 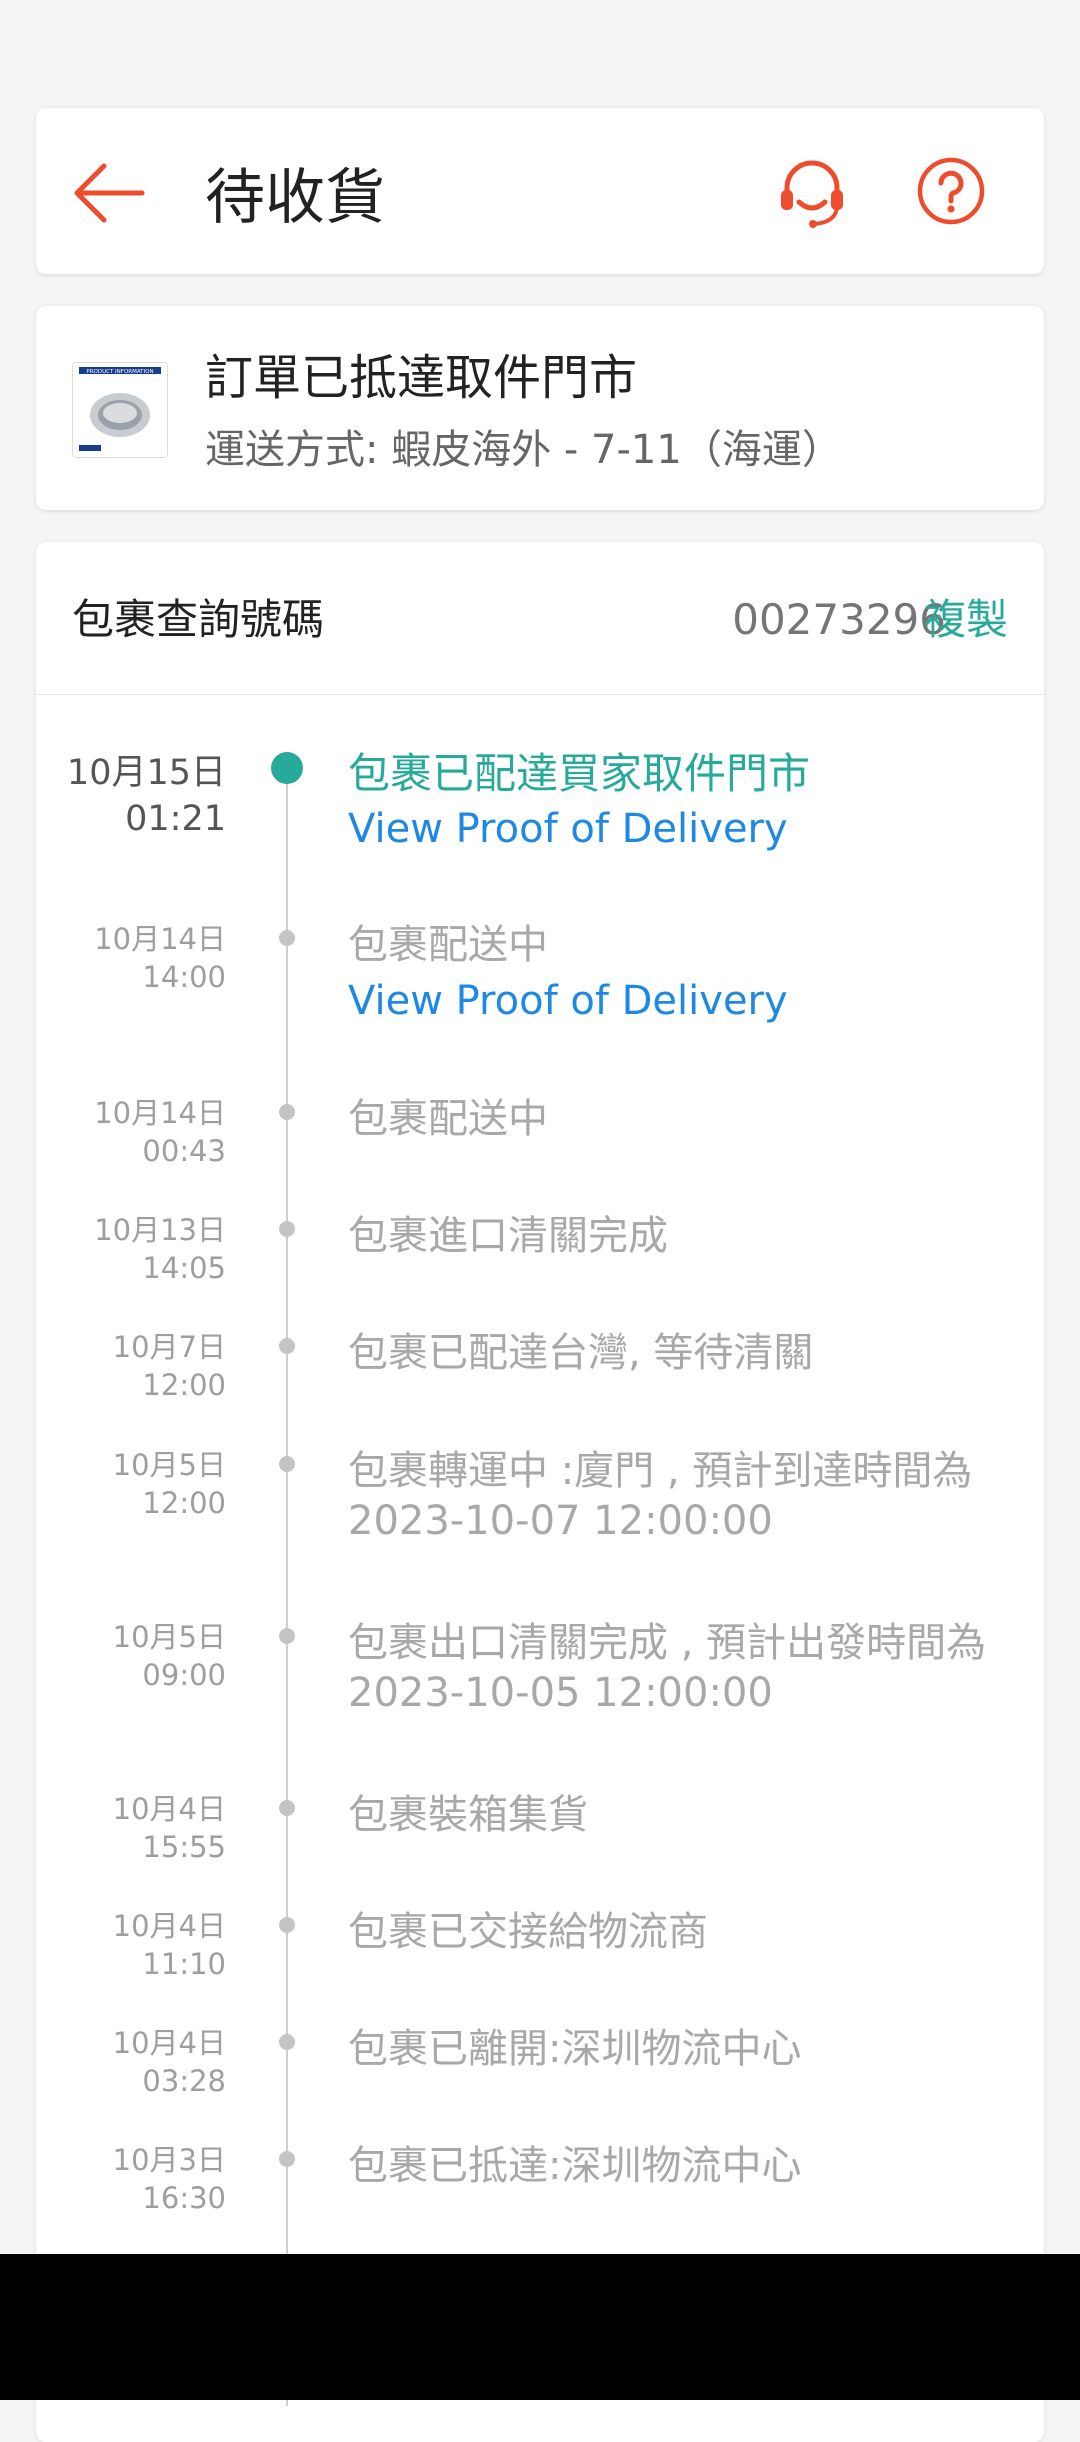 What do you see at coordinates (116, 1945) in the screenshot?
I see `event-datetime: 10月4日 11:10` at bounding box center [116, 1945].